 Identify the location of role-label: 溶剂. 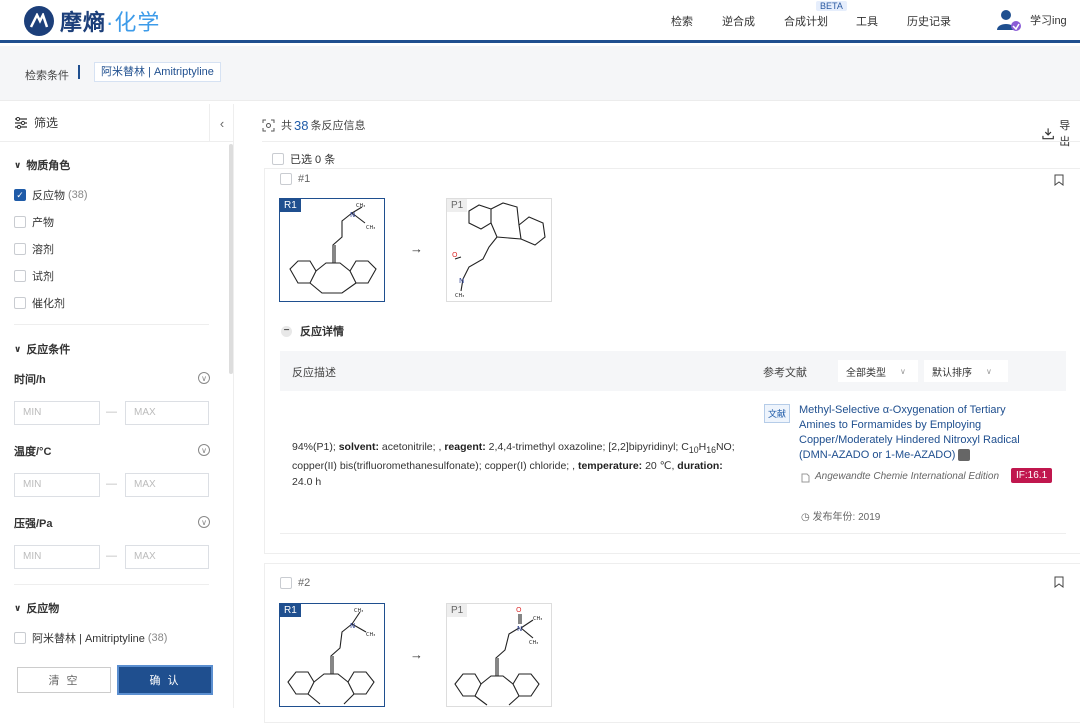
(43, 250).